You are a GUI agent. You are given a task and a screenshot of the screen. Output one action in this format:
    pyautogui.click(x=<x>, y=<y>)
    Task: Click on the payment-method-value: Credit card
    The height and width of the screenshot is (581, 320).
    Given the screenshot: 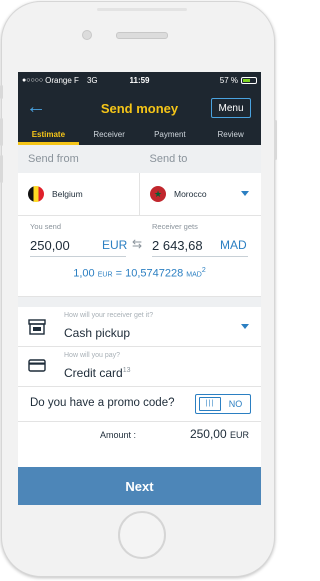 What is the action you would take?
    pyautogui.click(x=93, y=373)
    